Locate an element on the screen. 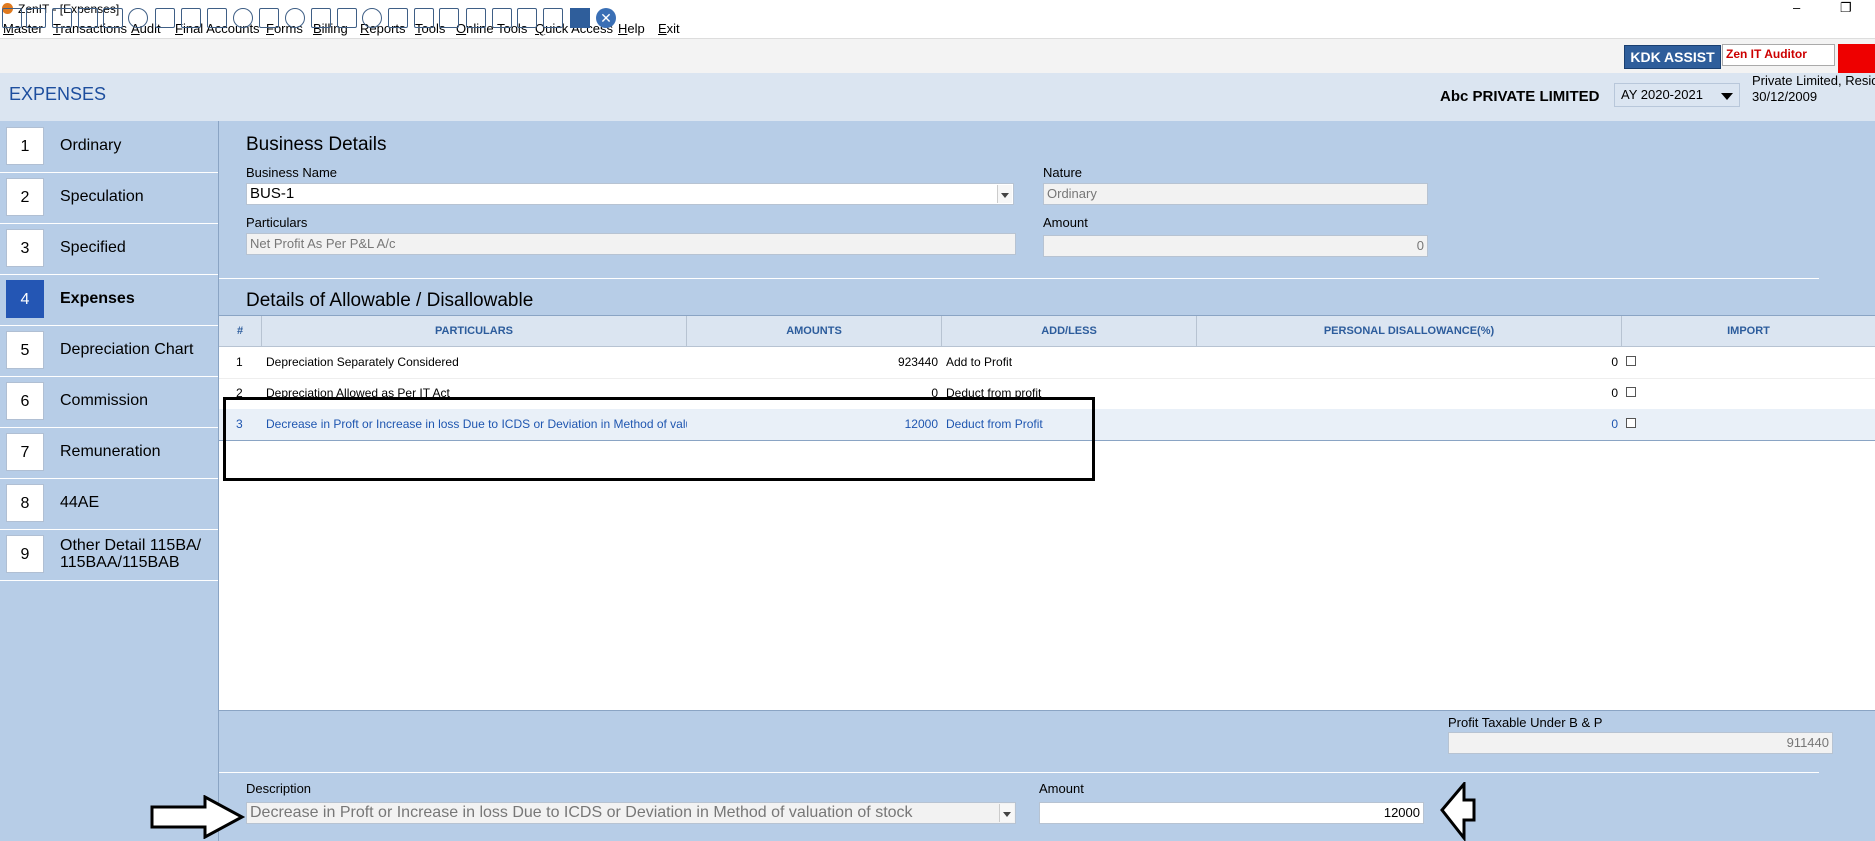 The height and width of the screenshot is (841, 1875). close-circle-icon: ✕ is located at coordinates (606, 18).